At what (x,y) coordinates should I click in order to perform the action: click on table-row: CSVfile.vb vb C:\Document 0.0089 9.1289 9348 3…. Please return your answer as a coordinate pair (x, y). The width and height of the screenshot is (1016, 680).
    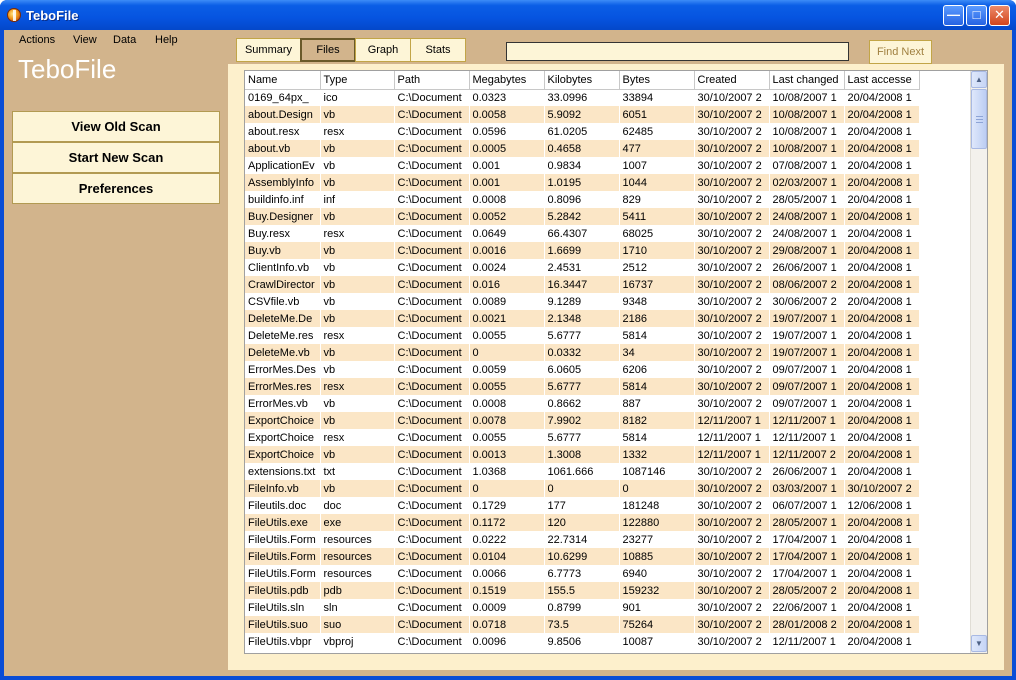
    Looking at the image, I should click on (582, 301).